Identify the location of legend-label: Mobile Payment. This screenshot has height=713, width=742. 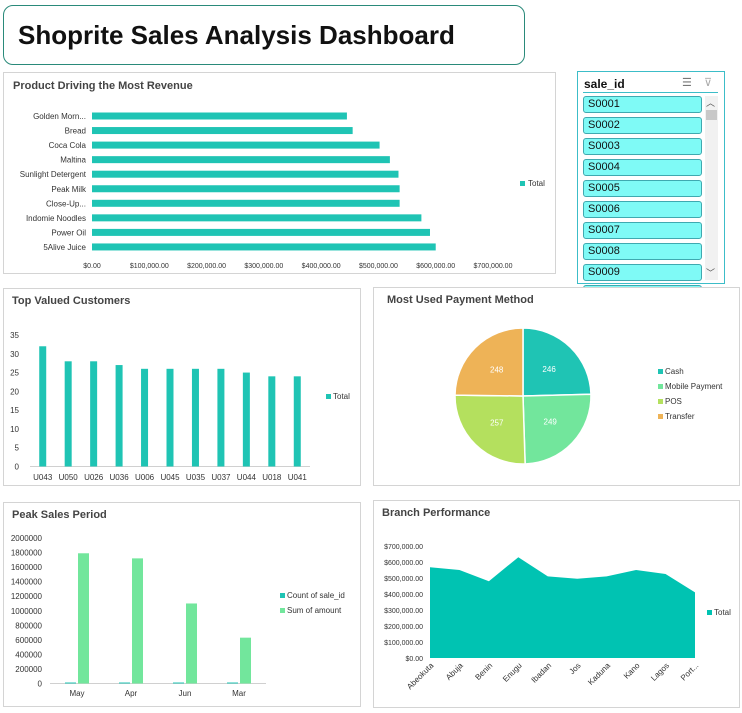
(694, 386).